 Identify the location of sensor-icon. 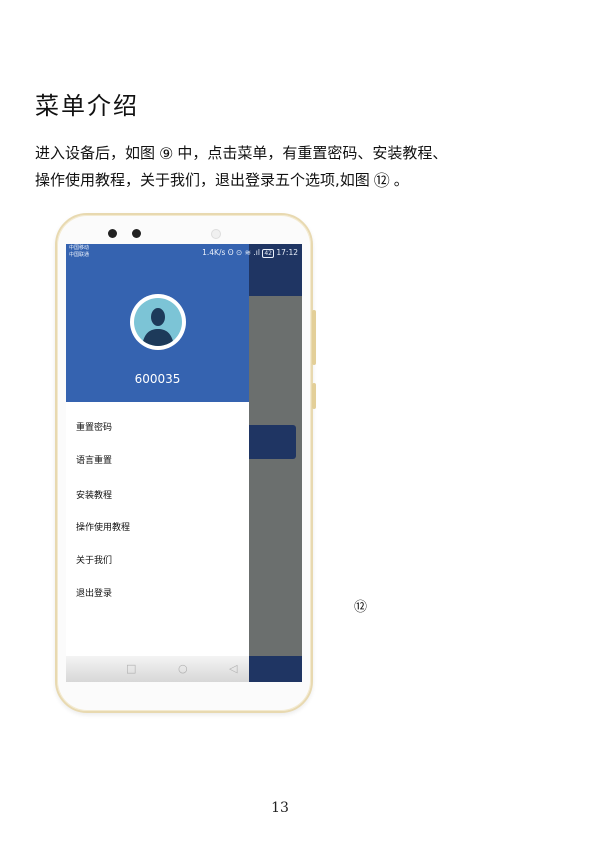
(136, 233).